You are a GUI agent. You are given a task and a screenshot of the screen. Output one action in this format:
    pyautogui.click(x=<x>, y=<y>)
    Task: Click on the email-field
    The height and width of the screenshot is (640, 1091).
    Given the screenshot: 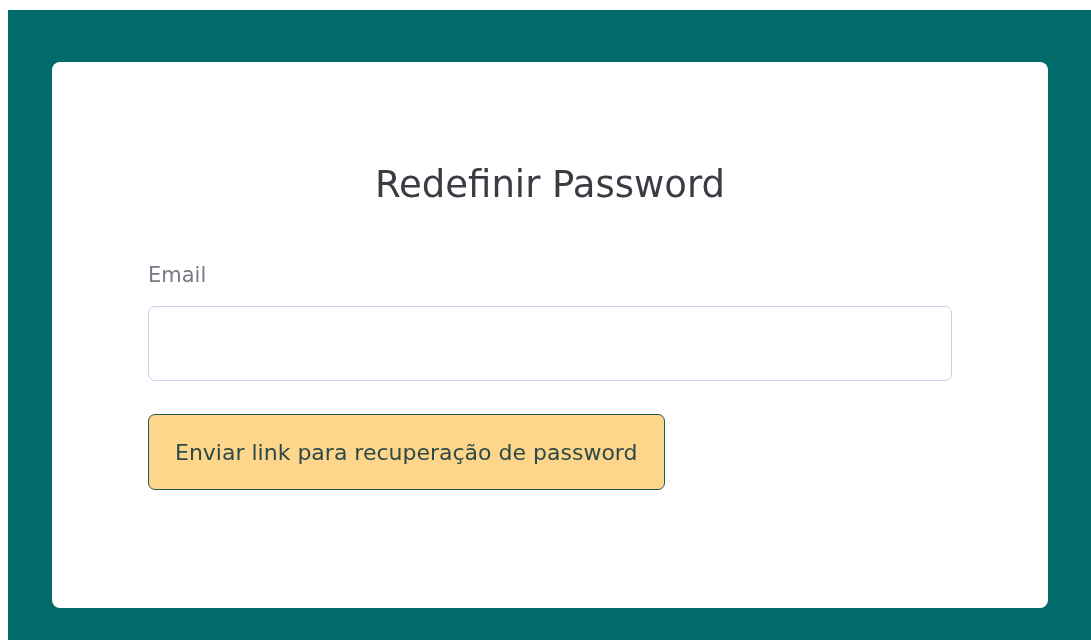 What is the action you would take?
    pyautogui.click(x=550, y=343)
    